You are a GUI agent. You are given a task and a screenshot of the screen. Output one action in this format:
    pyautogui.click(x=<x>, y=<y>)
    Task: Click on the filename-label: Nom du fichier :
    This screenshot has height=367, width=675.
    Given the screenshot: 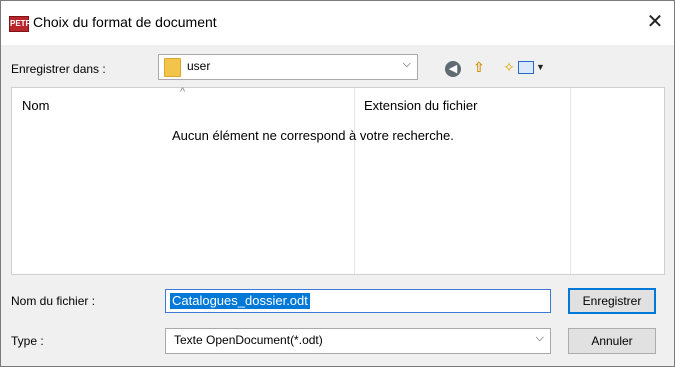 What is the action you would take?
    pyautogui.click(x=53, y=301)
    